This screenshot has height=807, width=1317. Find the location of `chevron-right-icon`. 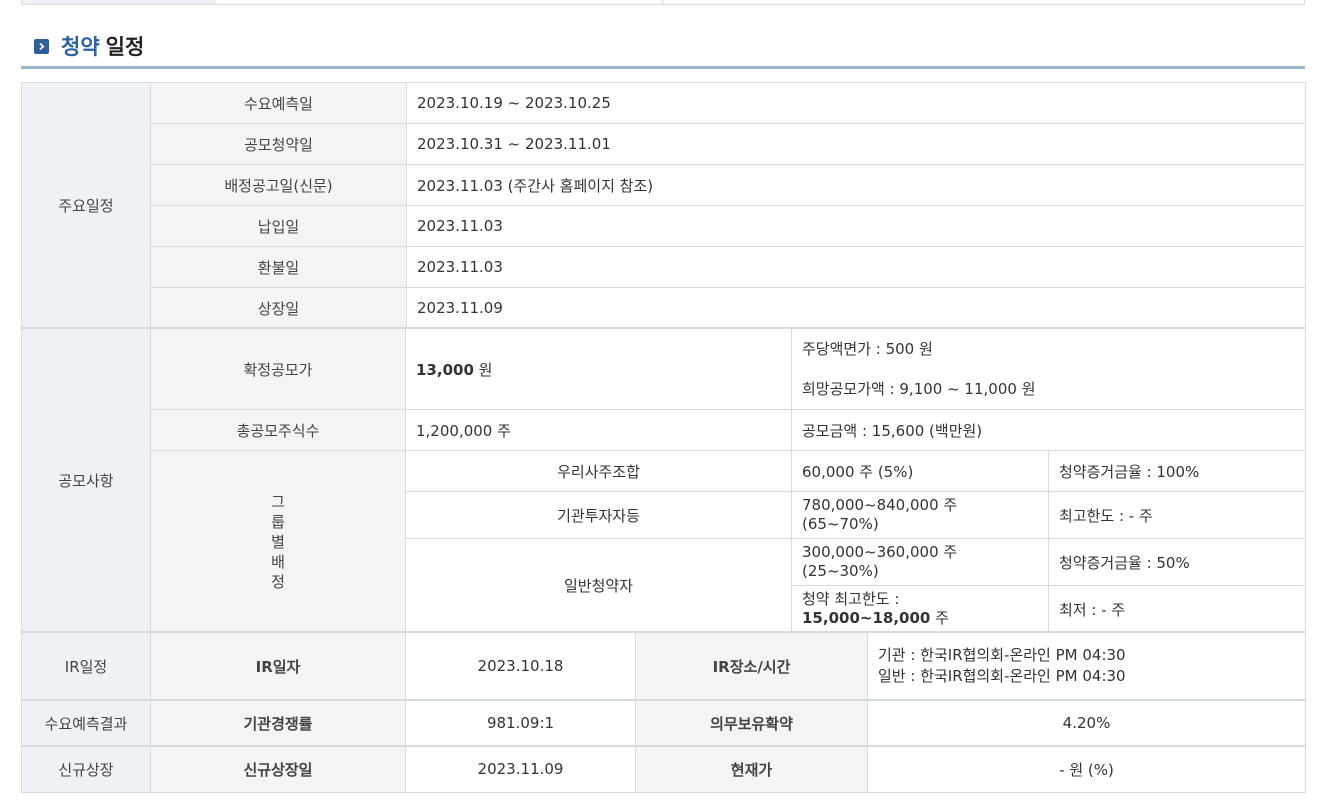

chevron-right-icon is located at coordinates (41, 46).